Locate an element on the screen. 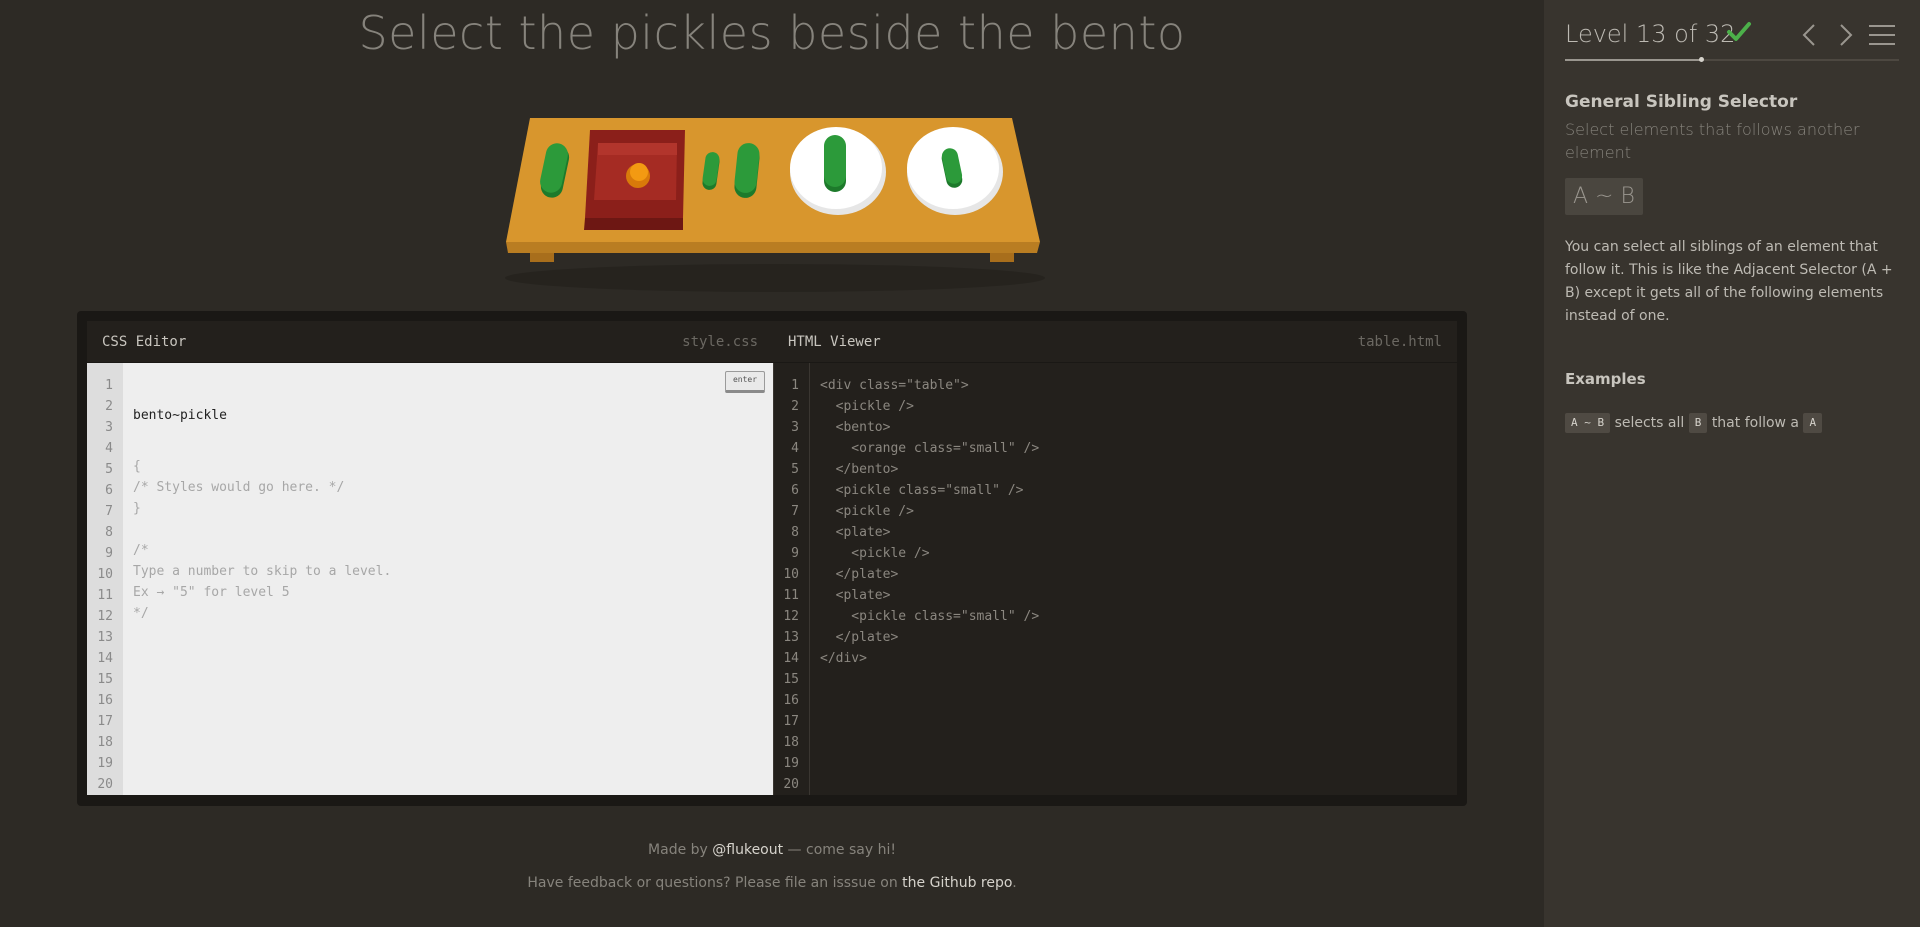 The image size is (1920, 927). example-item: A ~ B selects all B that follow a A is located at coordinates (1694, 423).